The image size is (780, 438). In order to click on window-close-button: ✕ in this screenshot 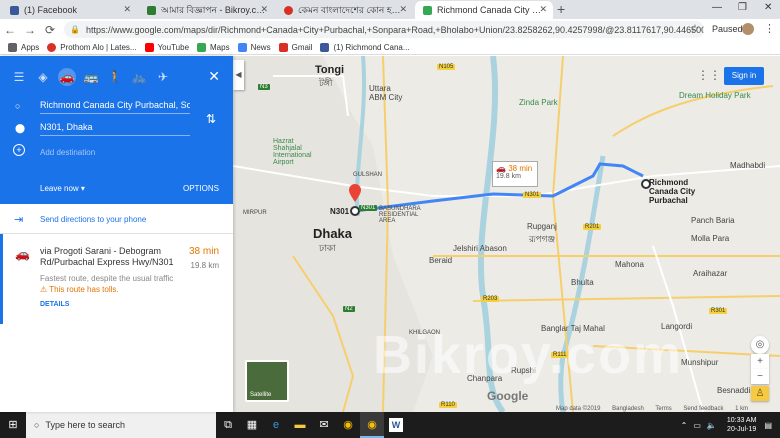, I will do `click(768, 7)`.